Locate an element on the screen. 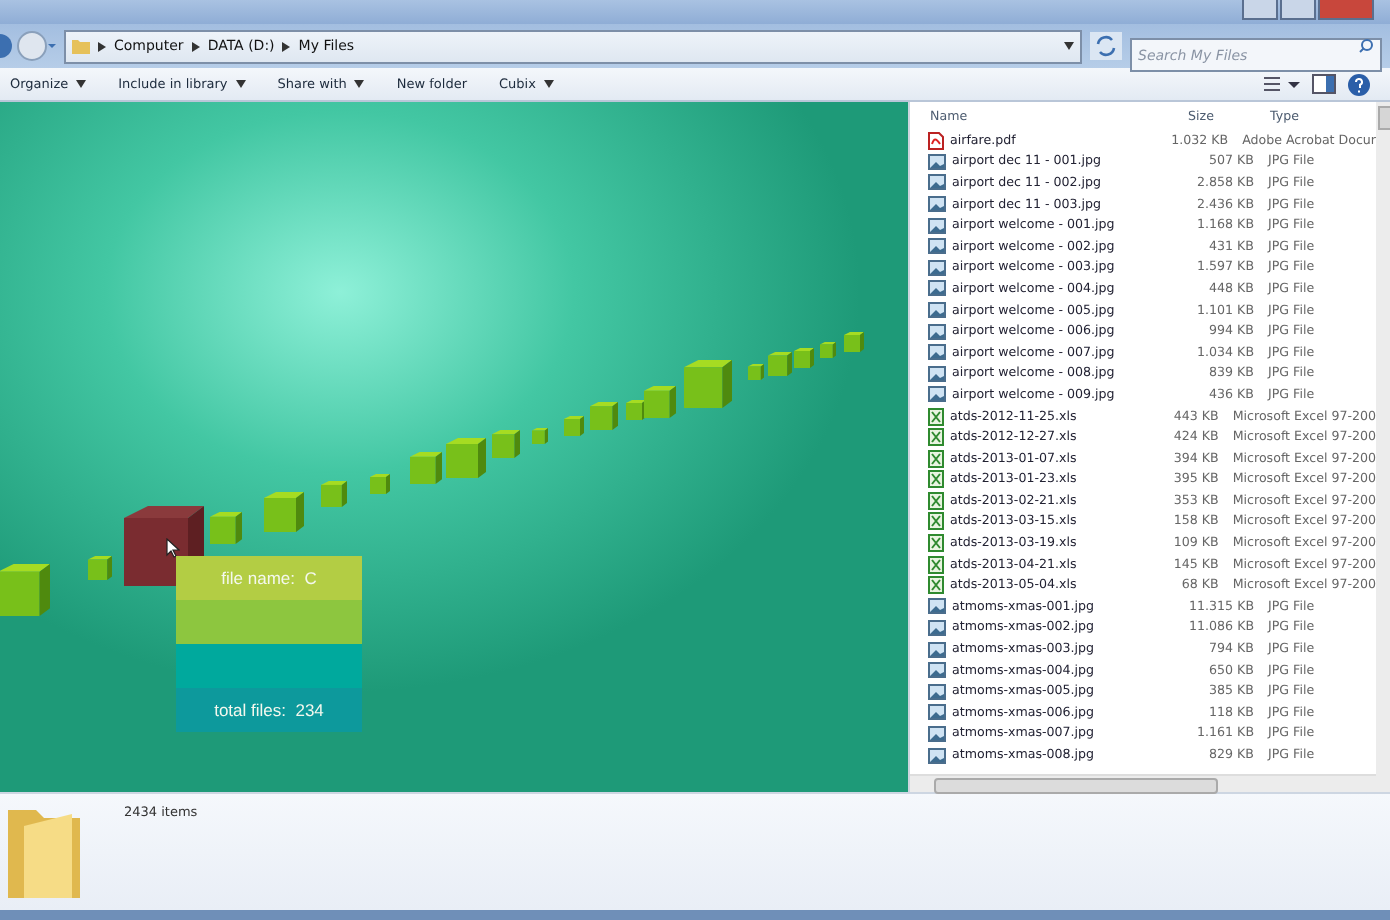  minimize-button is located at coordinates (1260, 10).